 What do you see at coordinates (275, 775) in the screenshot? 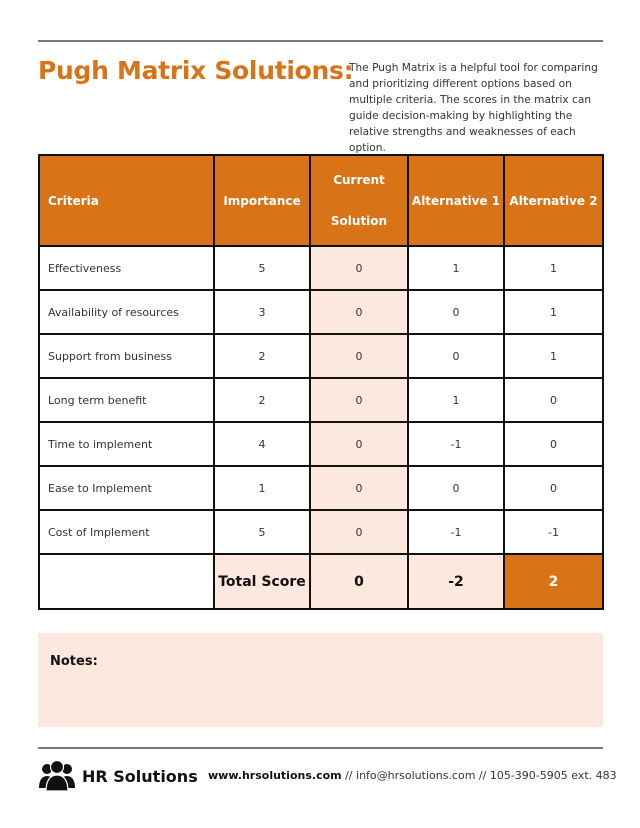
I see `website-link: www.hrsolutions.com` at bounding box center [275, 775].